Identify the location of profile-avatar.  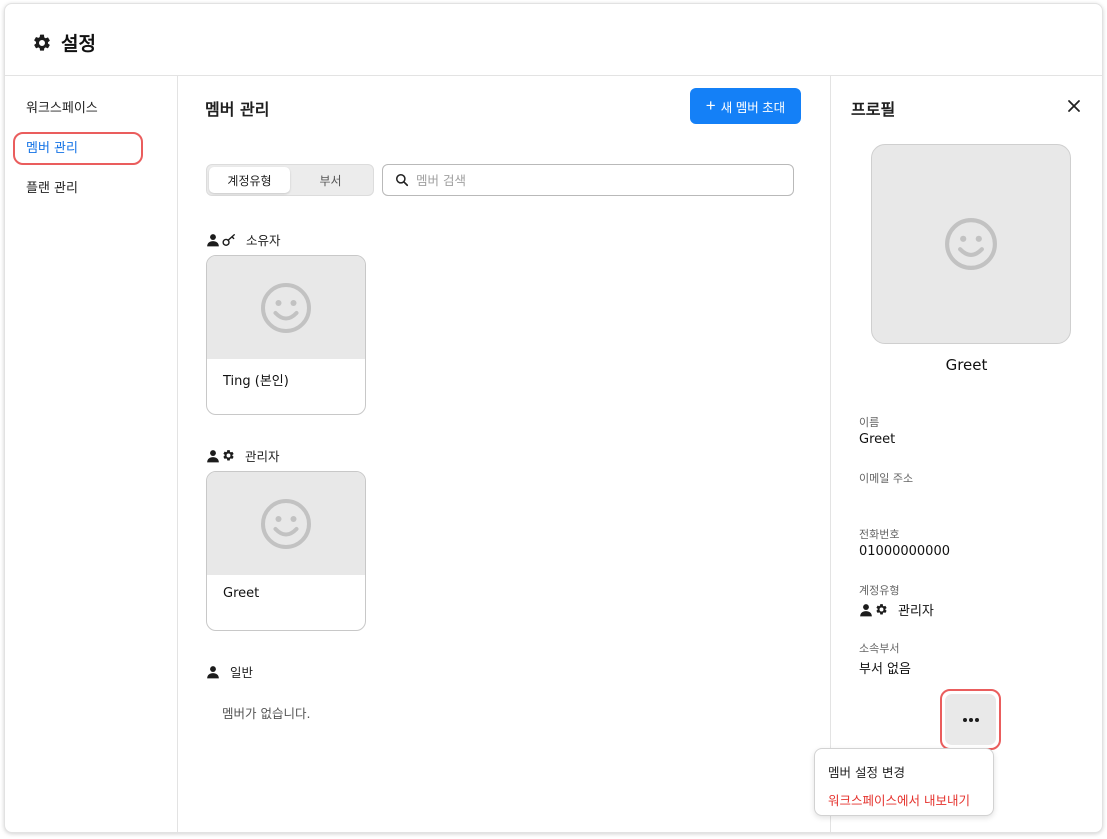
(971, 244).